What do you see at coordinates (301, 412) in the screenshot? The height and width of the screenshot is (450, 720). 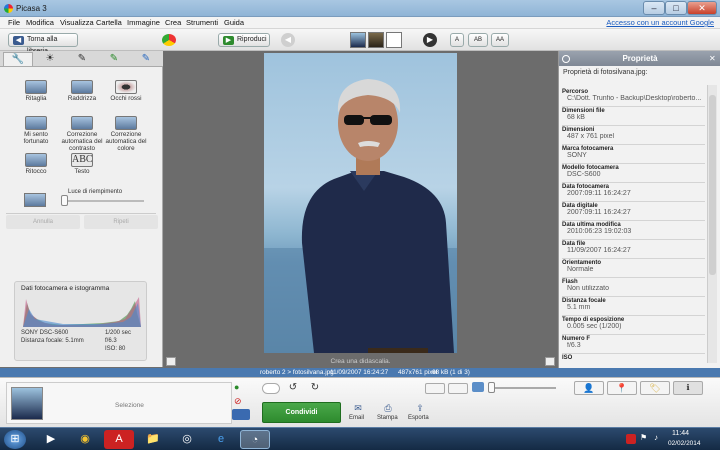 I see `share-button: Condividi` at bounding box center [301, 412].